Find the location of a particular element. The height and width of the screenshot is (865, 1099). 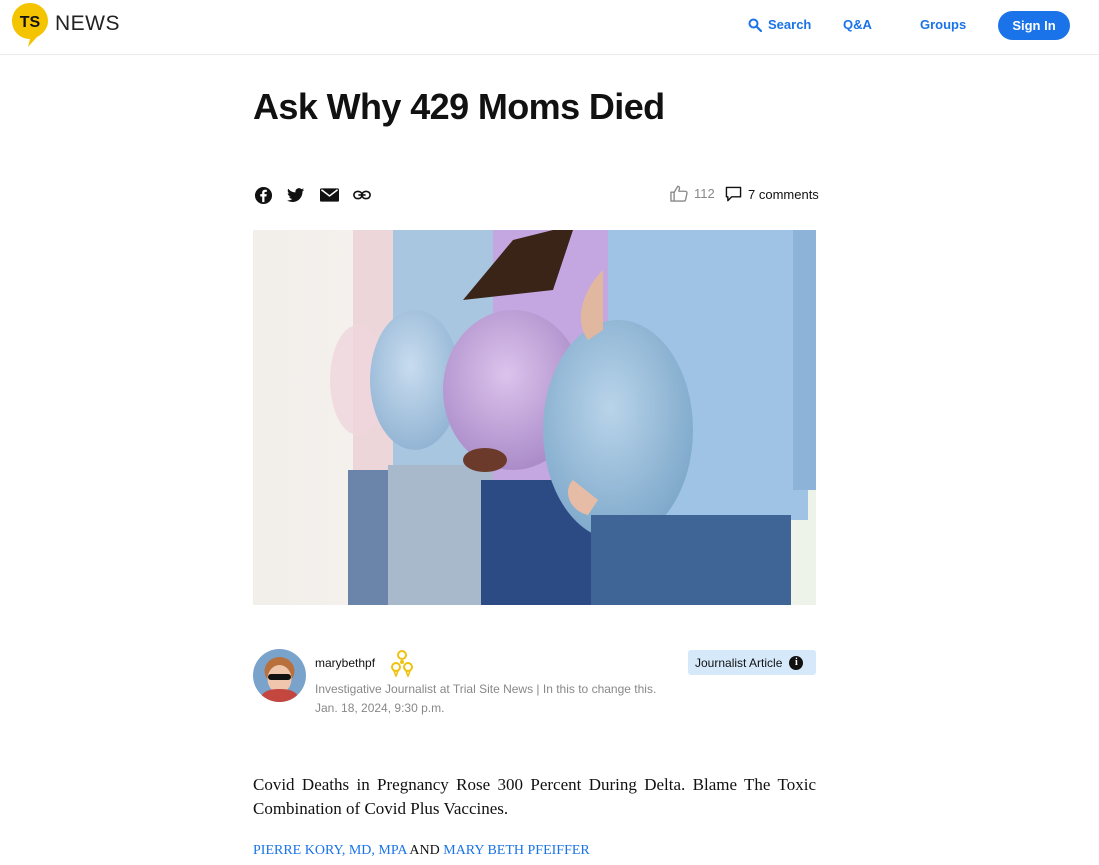

share-facebook is located at coordinates (263, 195).